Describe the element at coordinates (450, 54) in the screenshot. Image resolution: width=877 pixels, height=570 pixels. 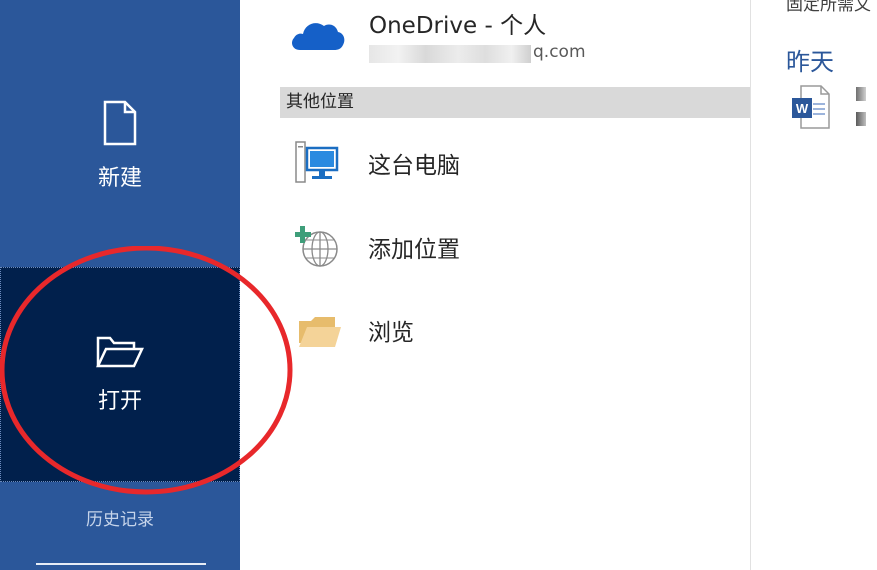
I see `redacted-email` at that location.